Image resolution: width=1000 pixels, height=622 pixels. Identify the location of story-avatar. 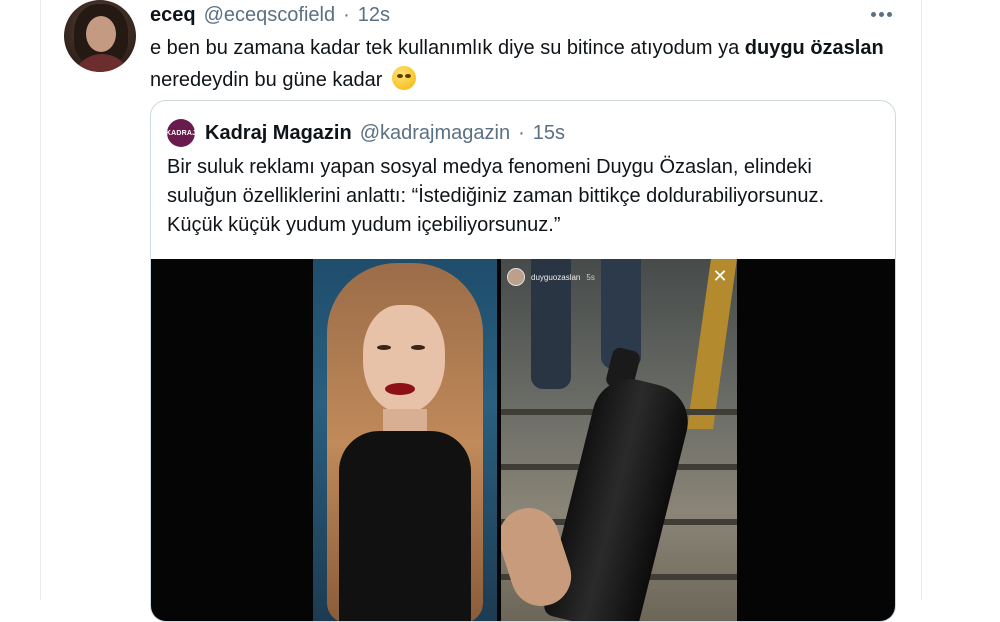
(516, 277).